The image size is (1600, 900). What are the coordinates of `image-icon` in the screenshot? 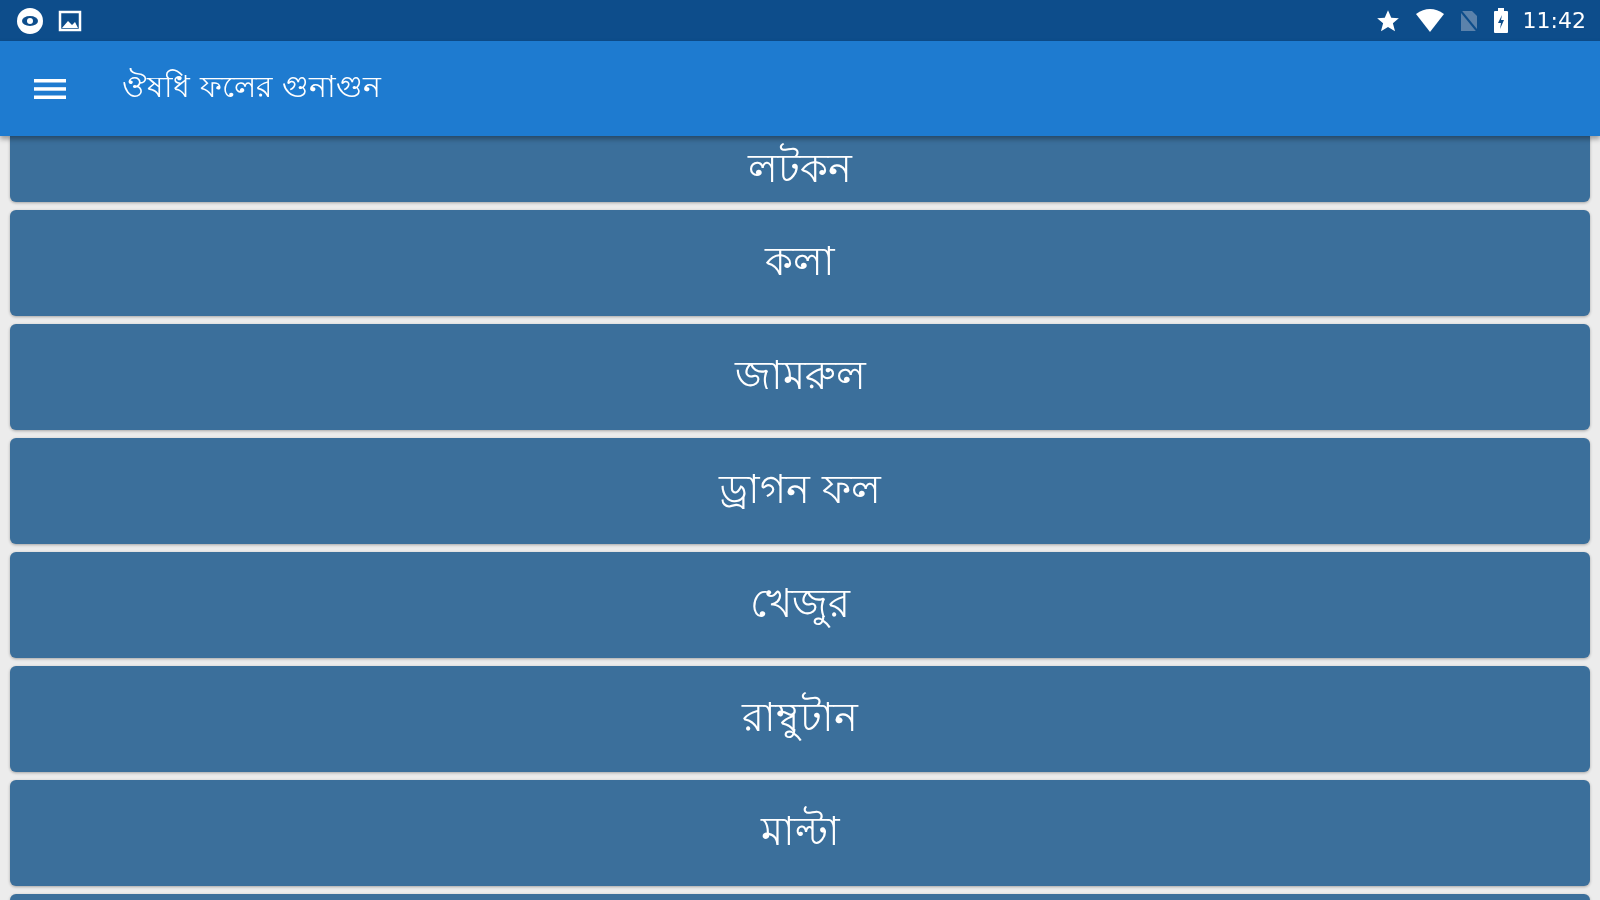 It's located at (70, 20).